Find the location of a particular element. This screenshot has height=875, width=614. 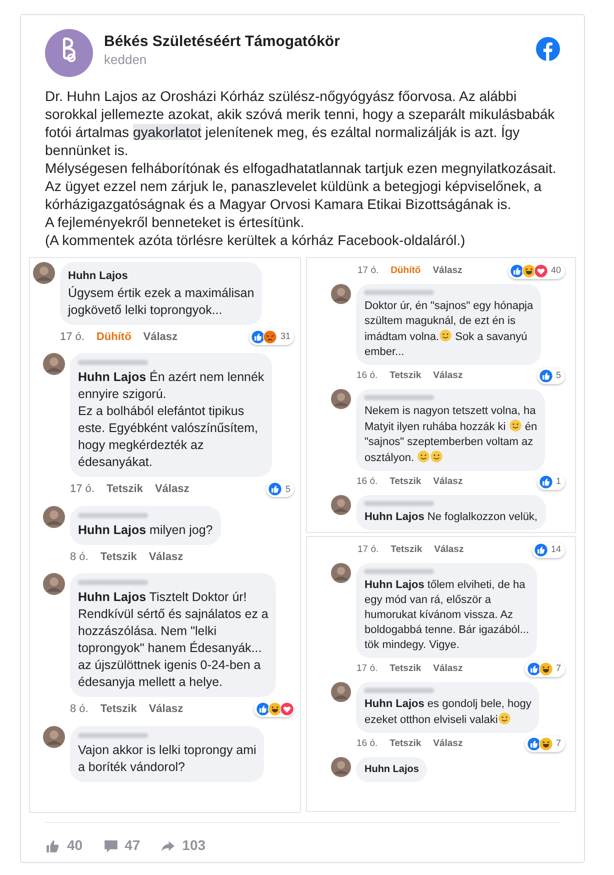

comment-text: Huhn Lajos Én azért nem lennék ennyire szigorú. Ez a bolhából elefántot tipikus este. Egyébként valószínűsítem, hogy megkérdezték az édesanyákat. is located at coordinates (171, 420).